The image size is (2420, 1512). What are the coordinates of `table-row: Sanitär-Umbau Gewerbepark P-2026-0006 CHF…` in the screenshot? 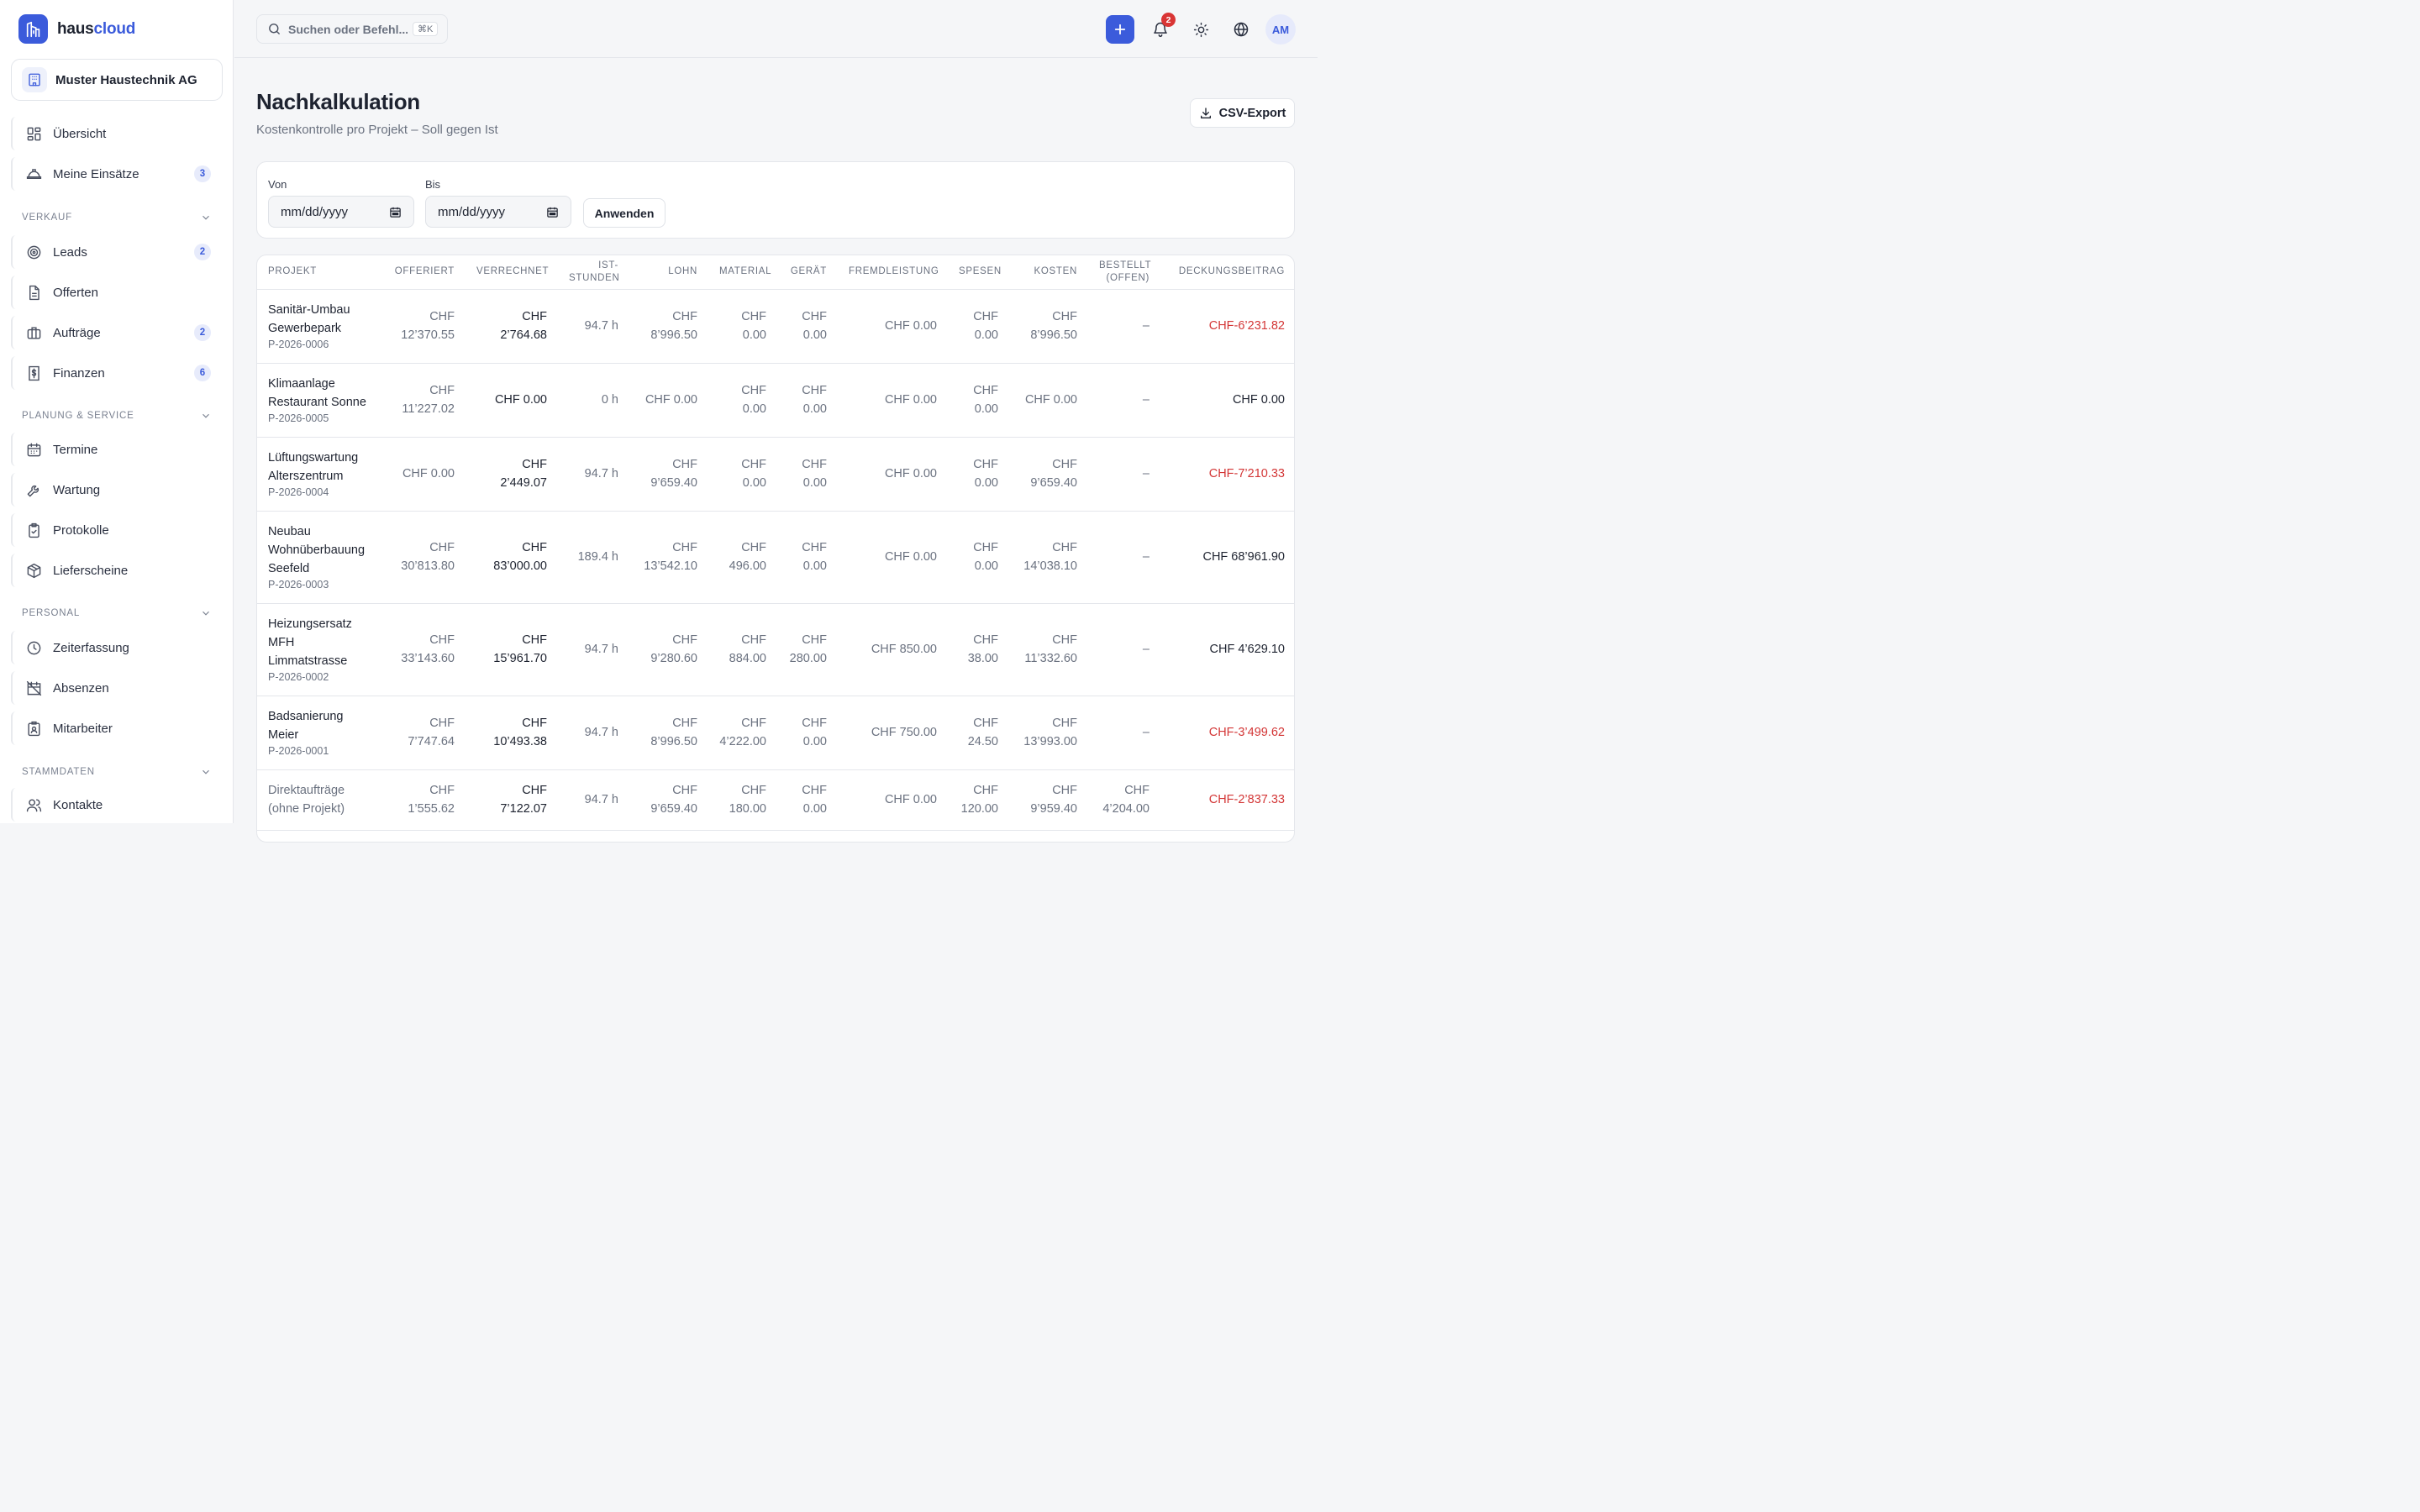 It's located at (775, 326).